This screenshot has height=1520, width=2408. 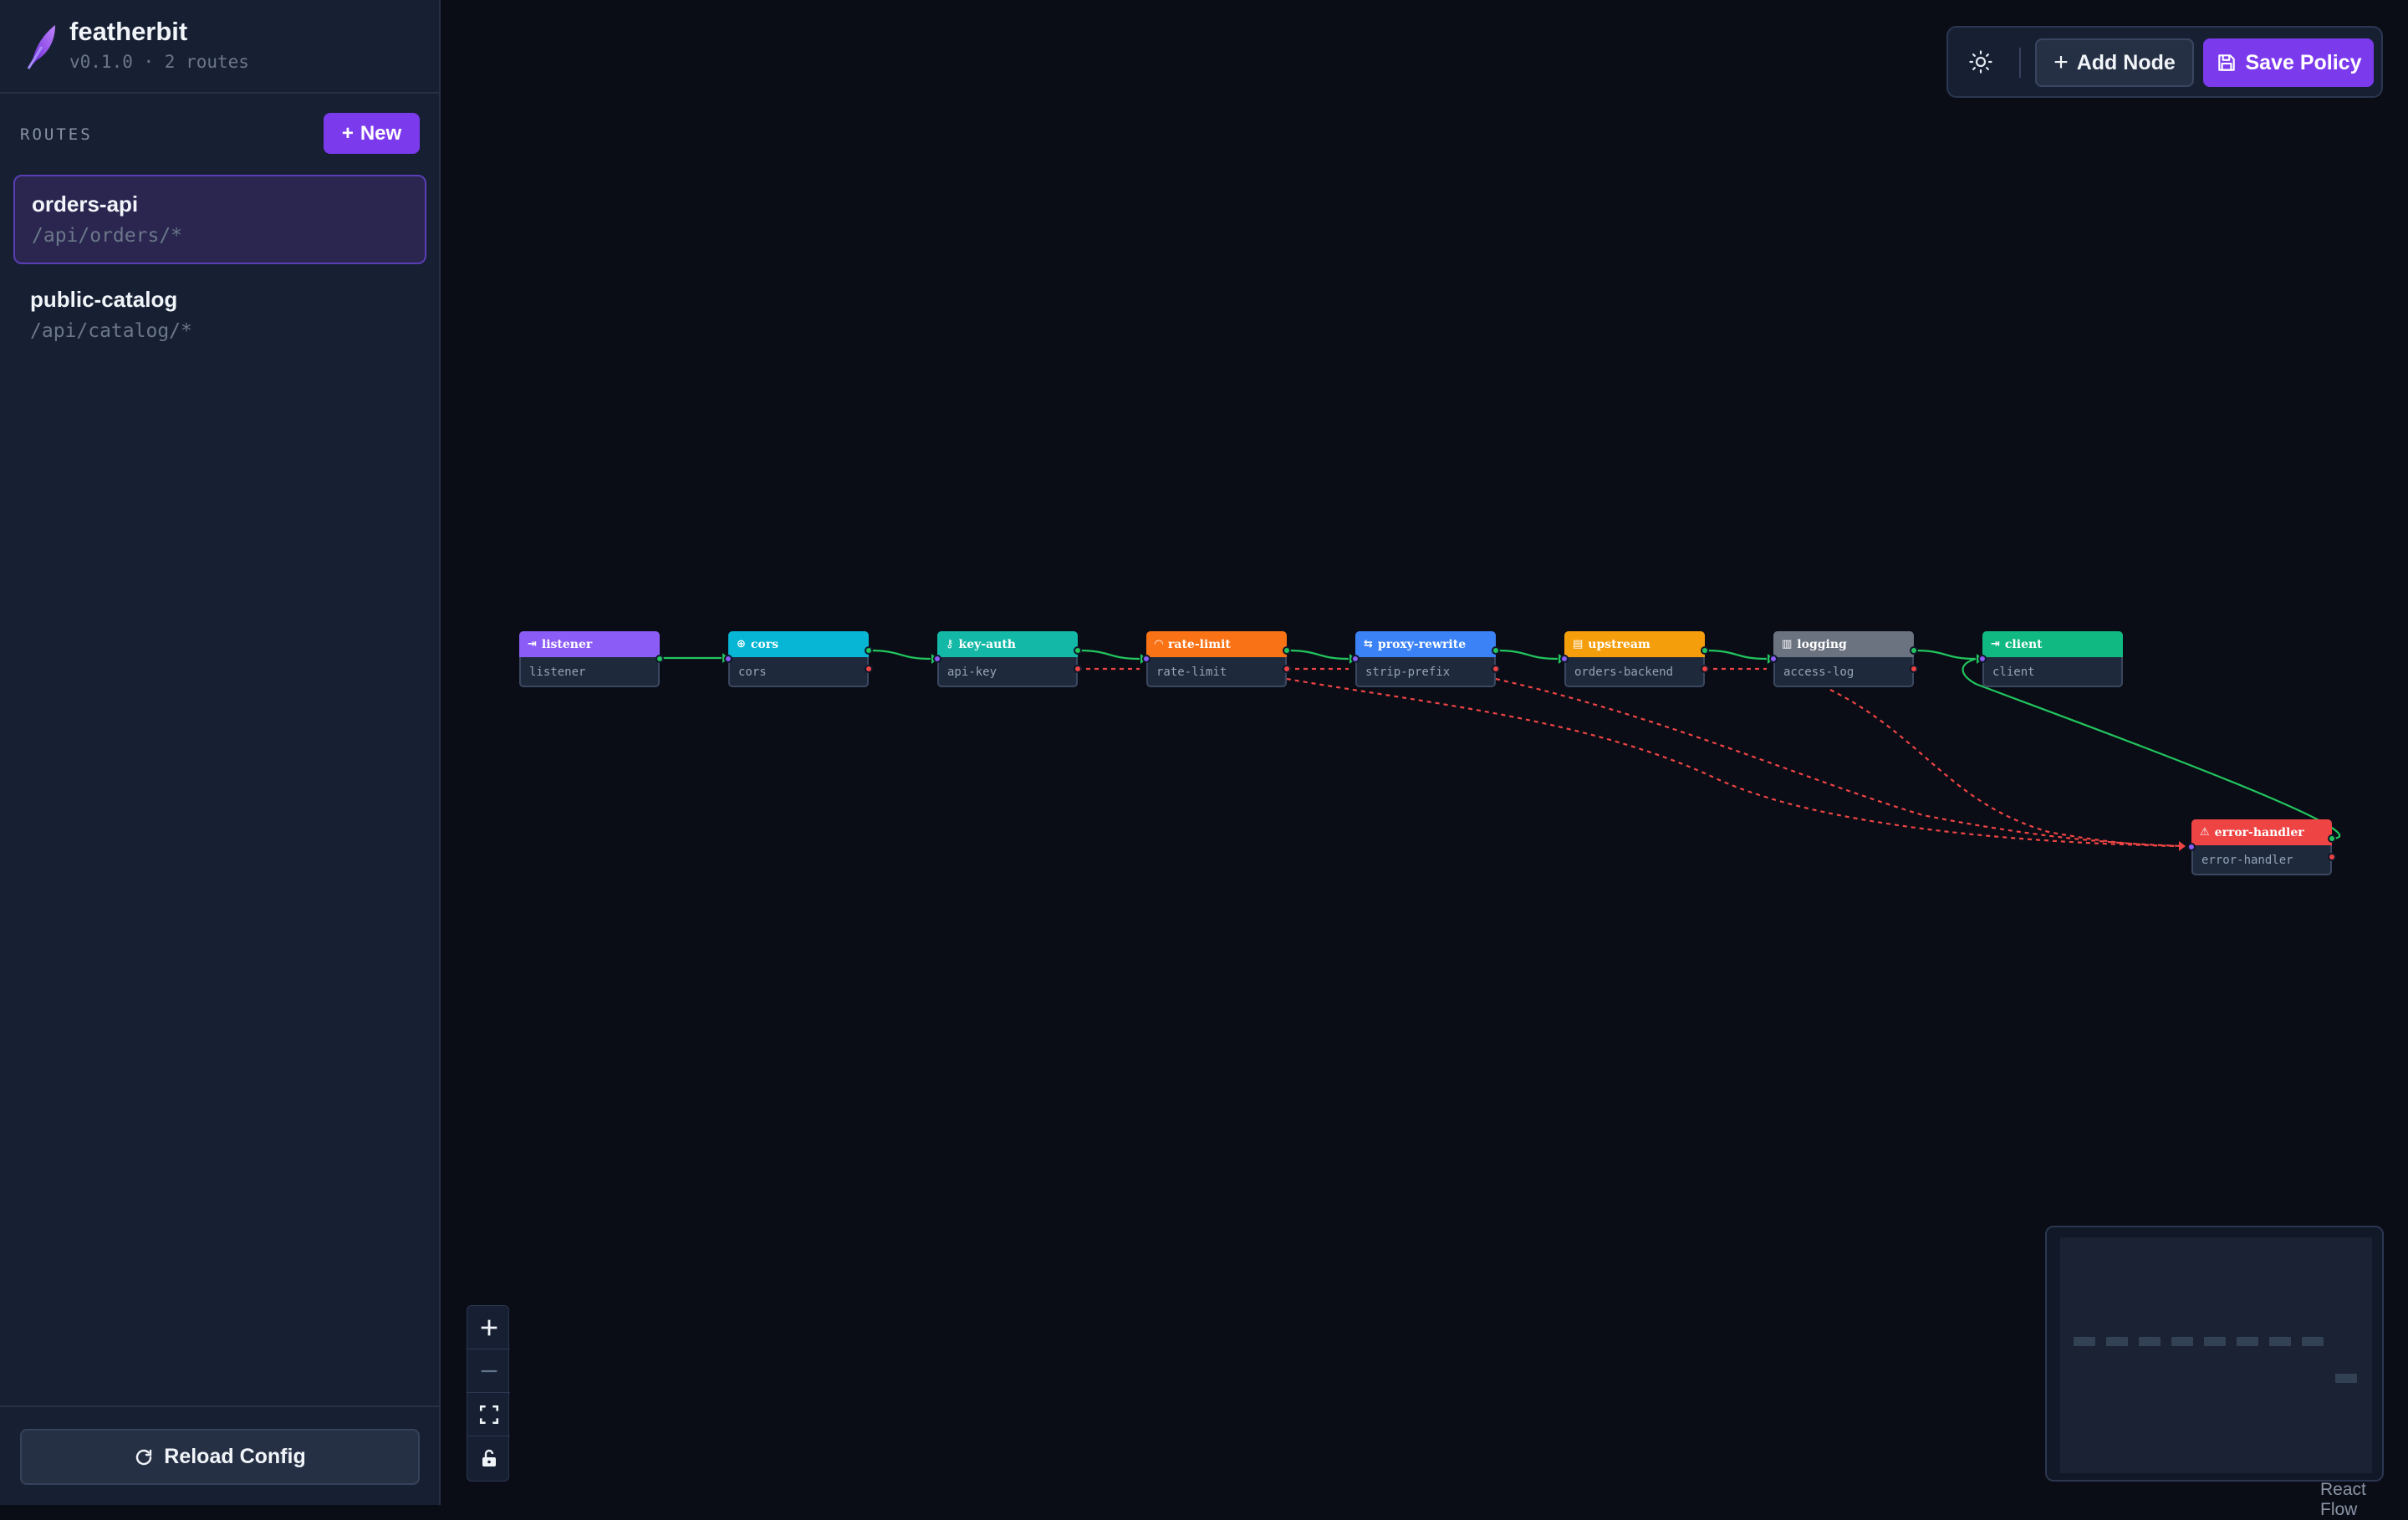 I want to click on log-in-icon: ⇥, so click(x=532, y=644).